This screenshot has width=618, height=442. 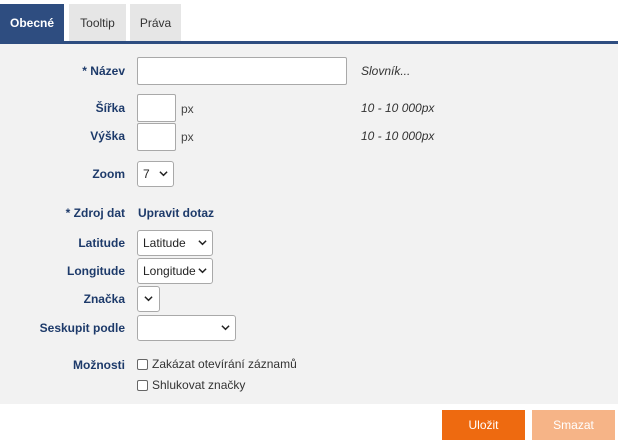 What do you see at coordinates (164, 243) in the screenshot?
I see `latitude-value: Latitude` at bounding box center [164, 243].